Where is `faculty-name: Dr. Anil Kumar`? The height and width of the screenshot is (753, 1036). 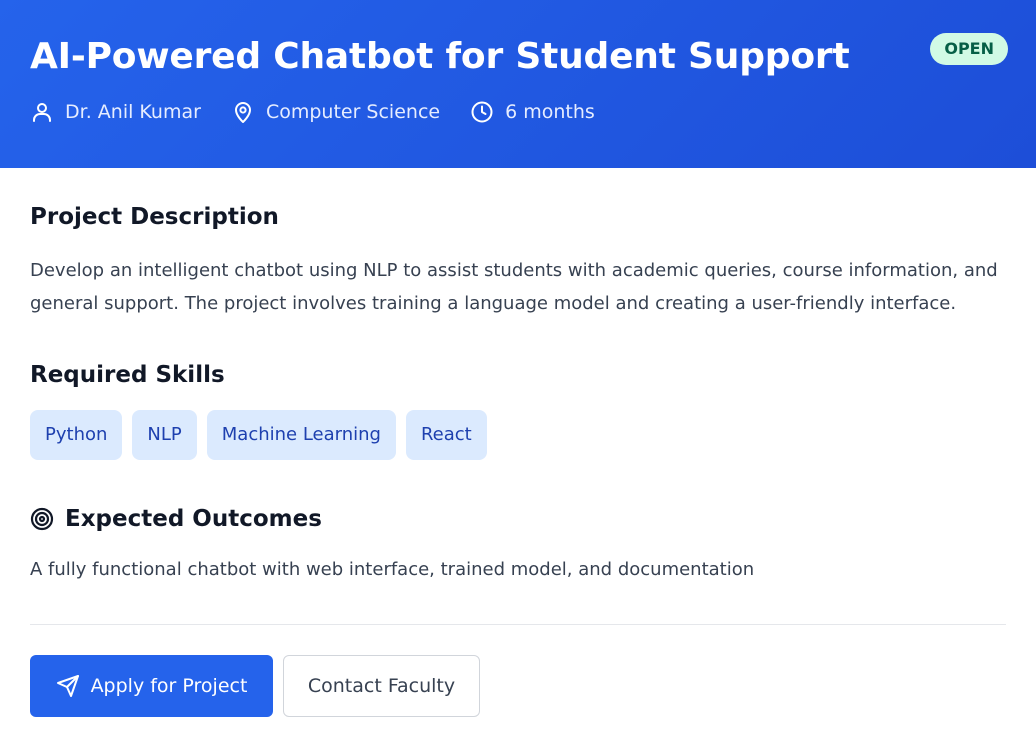
faculty-name: Dr. Anil Kumar is located at coordinates (133, 112).